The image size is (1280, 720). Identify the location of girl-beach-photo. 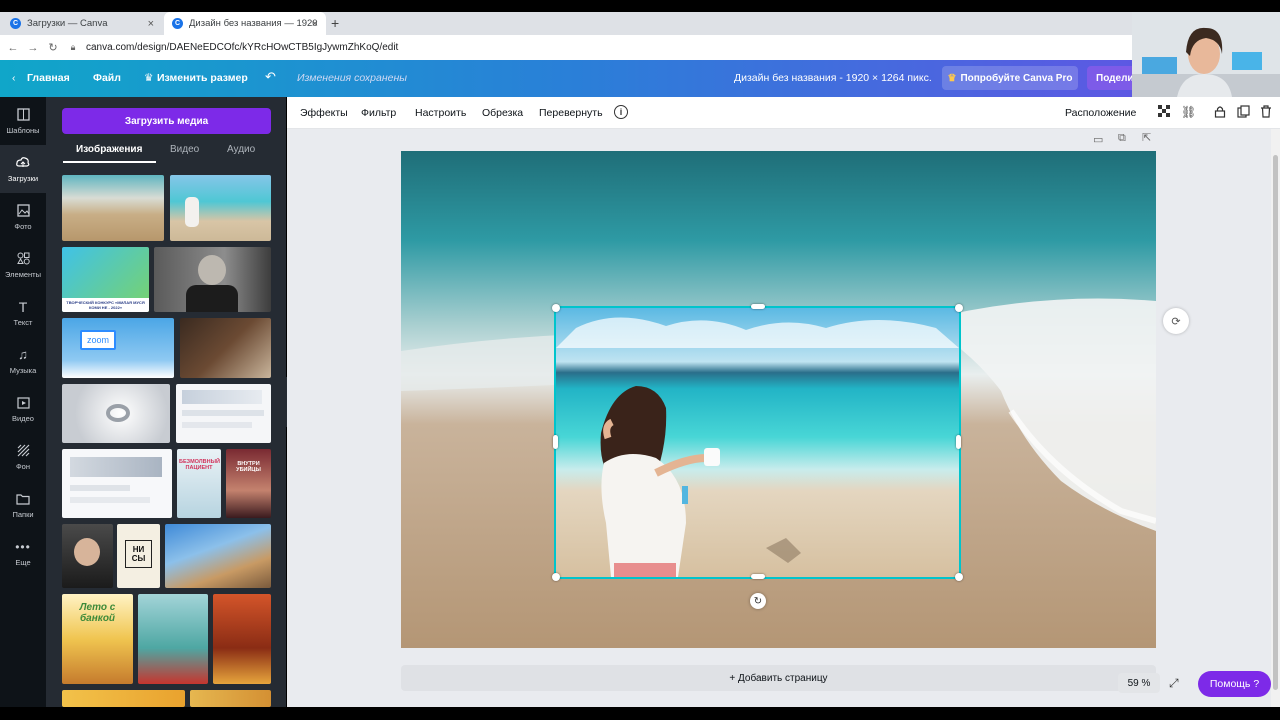
(757, 442).